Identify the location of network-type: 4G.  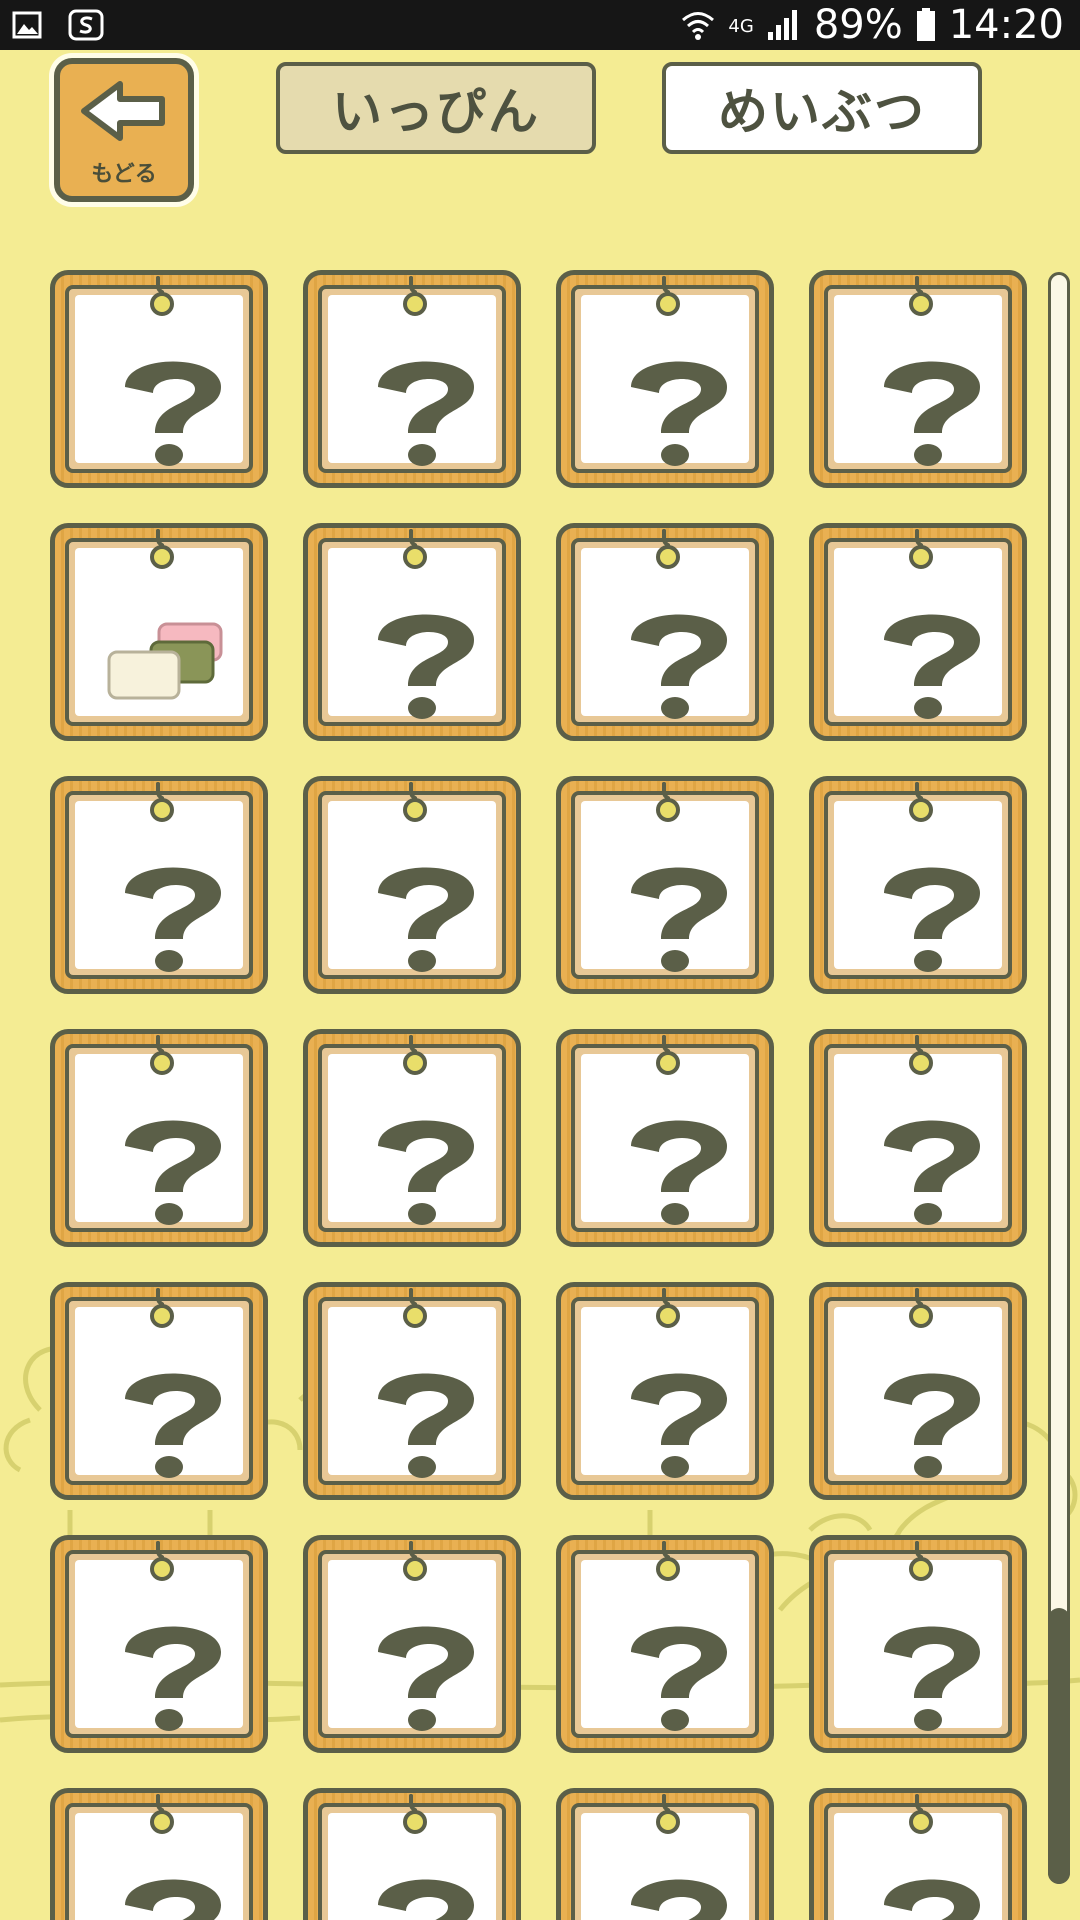
(741, 26).